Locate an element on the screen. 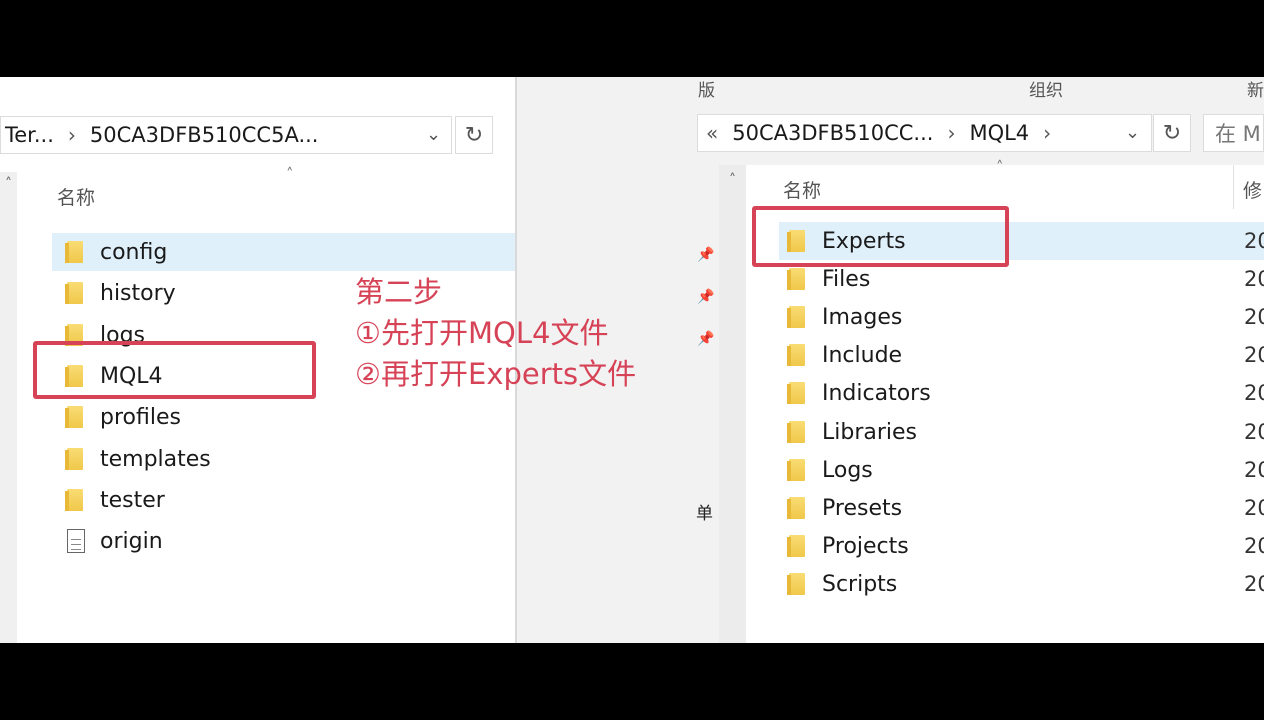 This screenshot has height=720, width=1264. ribbon-strip is located at coordinates (890, 93).